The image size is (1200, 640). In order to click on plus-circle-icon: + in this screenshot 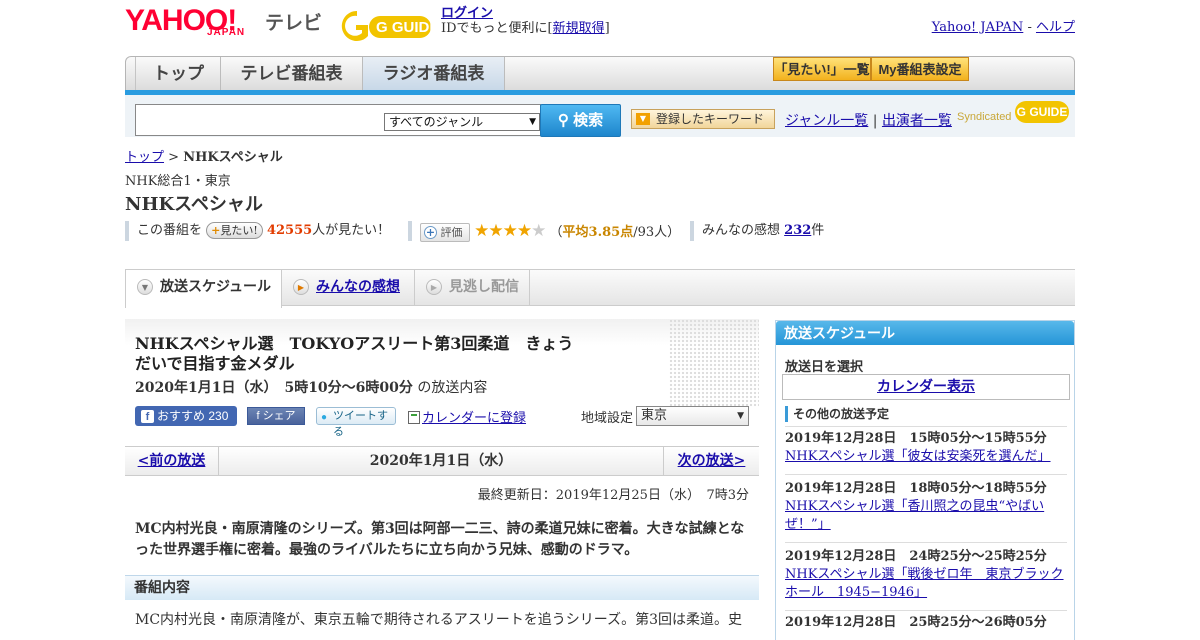, I will do `click(430, 232)`.